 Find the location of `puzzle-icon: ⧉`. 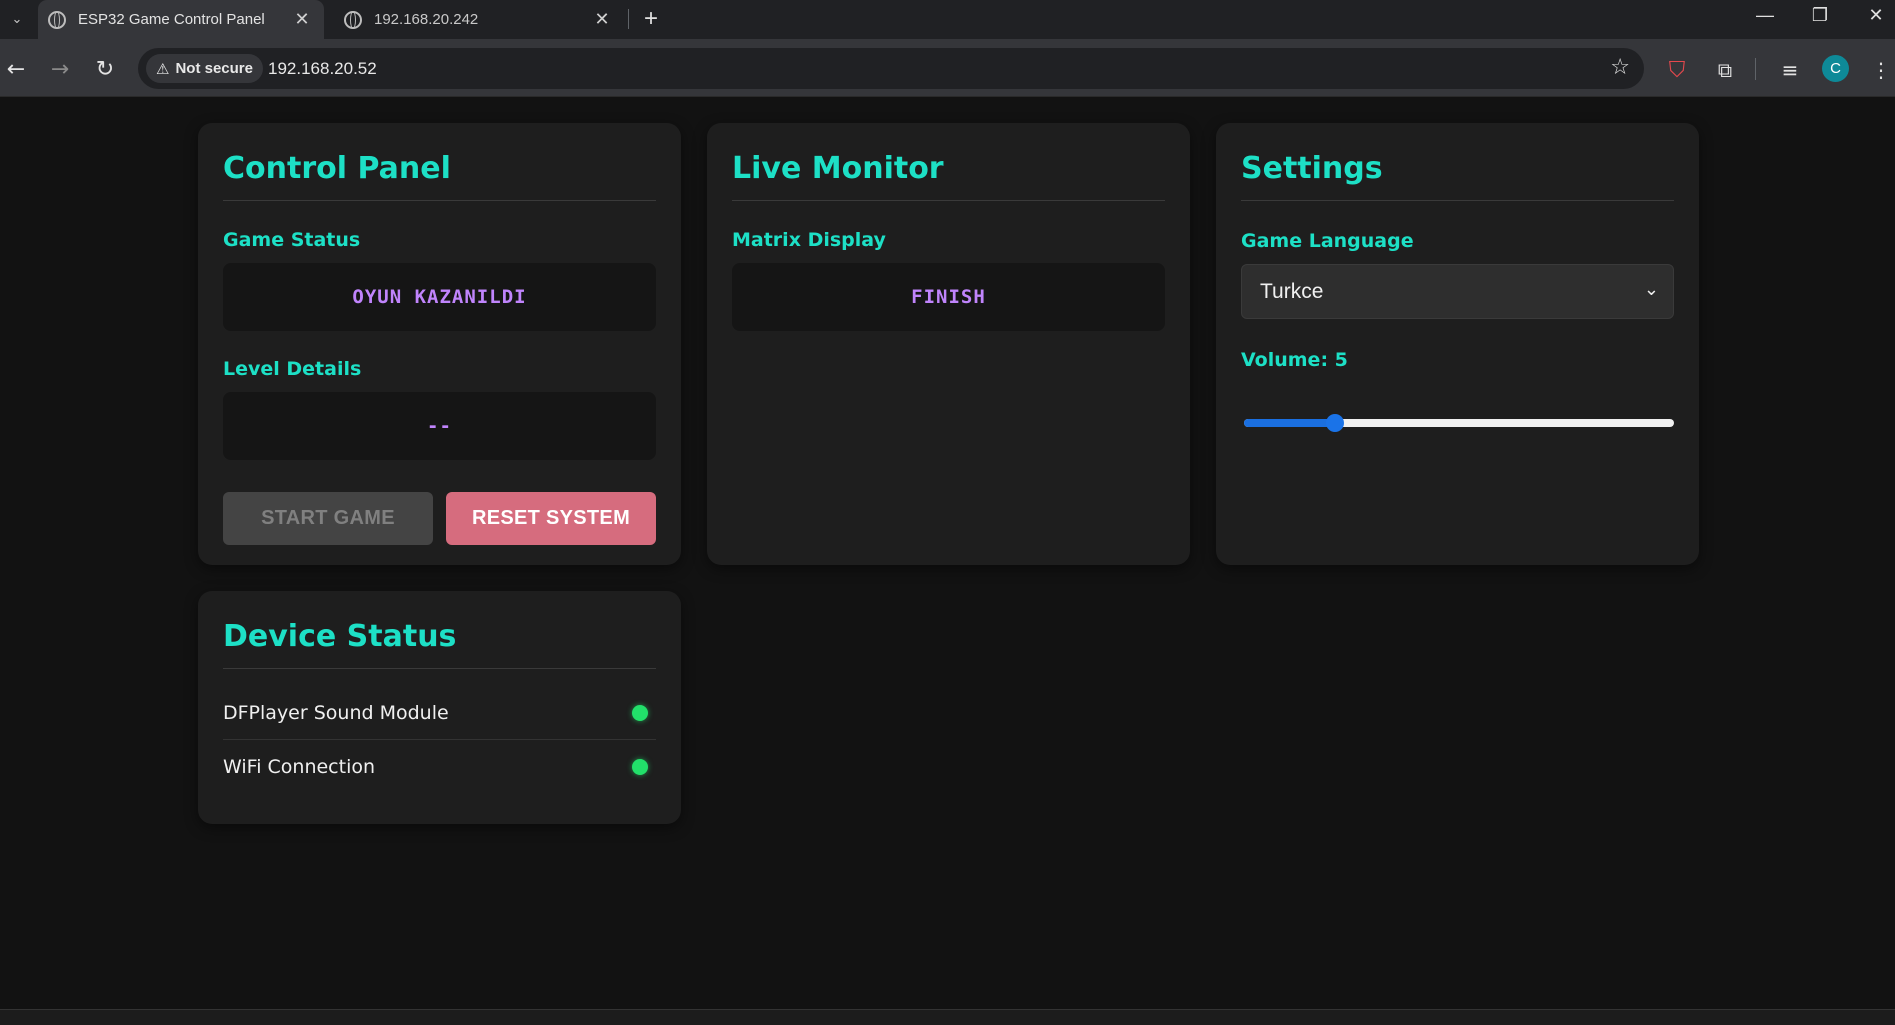

puzzle-icon: ⧉ is located at coordinates (1725, 70).